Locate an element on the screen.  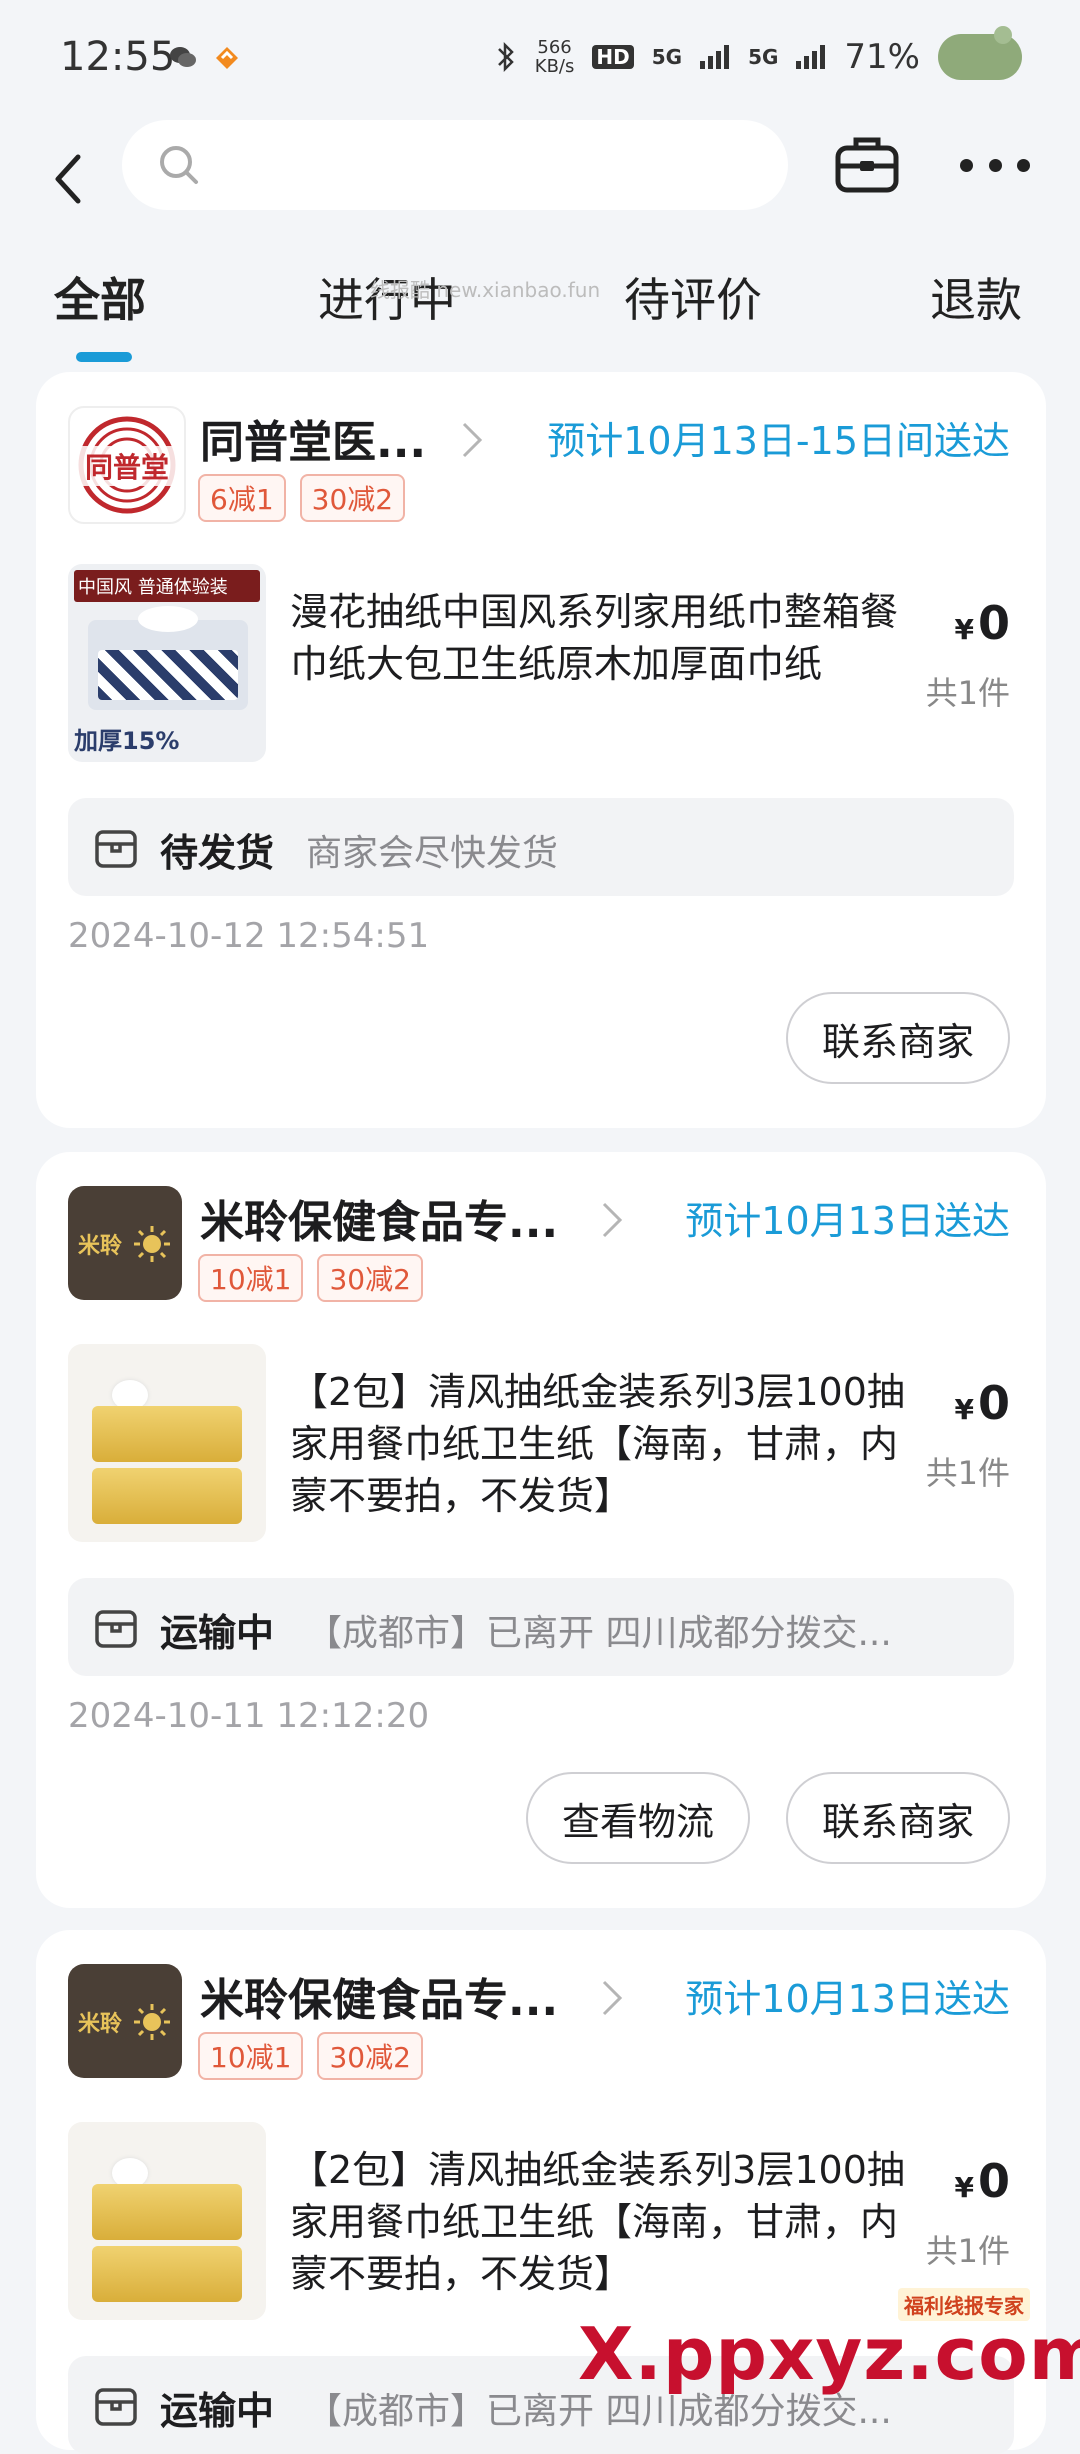
status-right-group: 566 KB/s HD 5G 5G 71% is located at coordinates (758, 53).